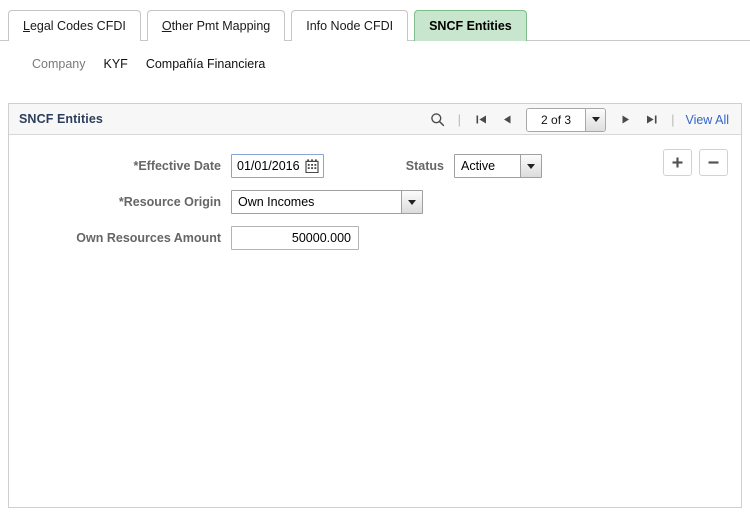  I want to click on own-resources-amount-label: Own Resources Amount, so click(148, 238).